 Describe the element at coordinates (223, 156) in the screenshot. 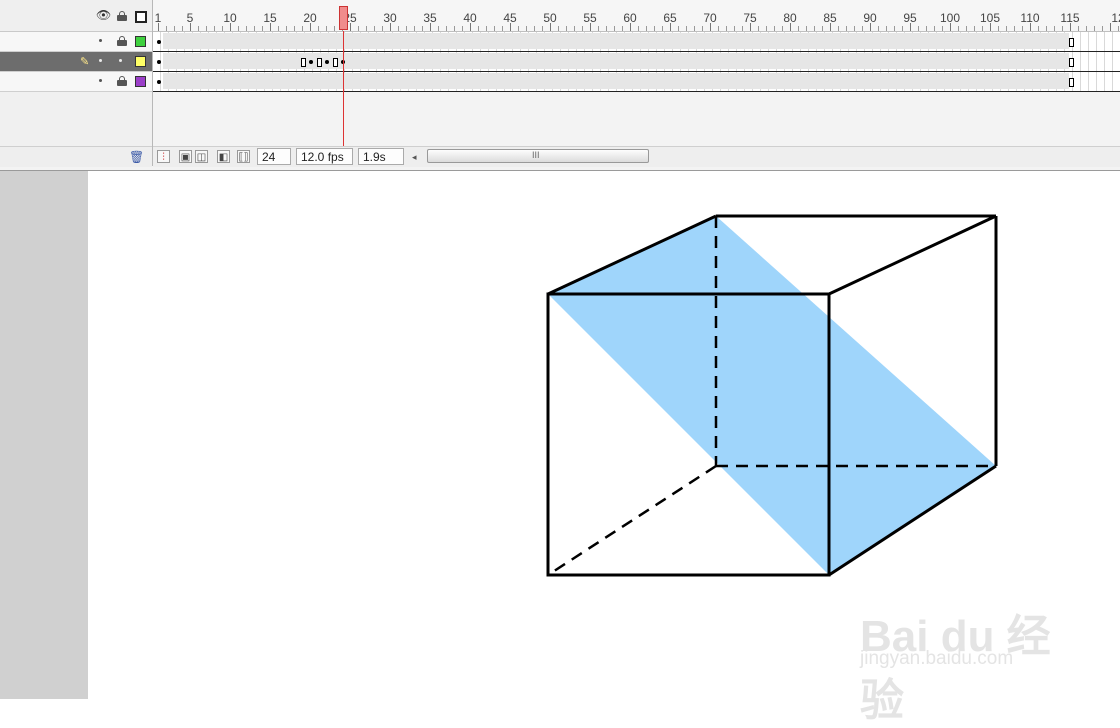

I see `edit-multiple-frames-button: ◧` at that location.